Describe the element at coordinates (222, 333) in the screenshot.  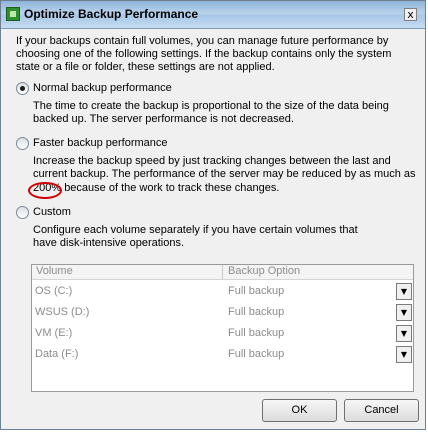
I see `table-row: VM (E:) Full backup ▼` at that location.